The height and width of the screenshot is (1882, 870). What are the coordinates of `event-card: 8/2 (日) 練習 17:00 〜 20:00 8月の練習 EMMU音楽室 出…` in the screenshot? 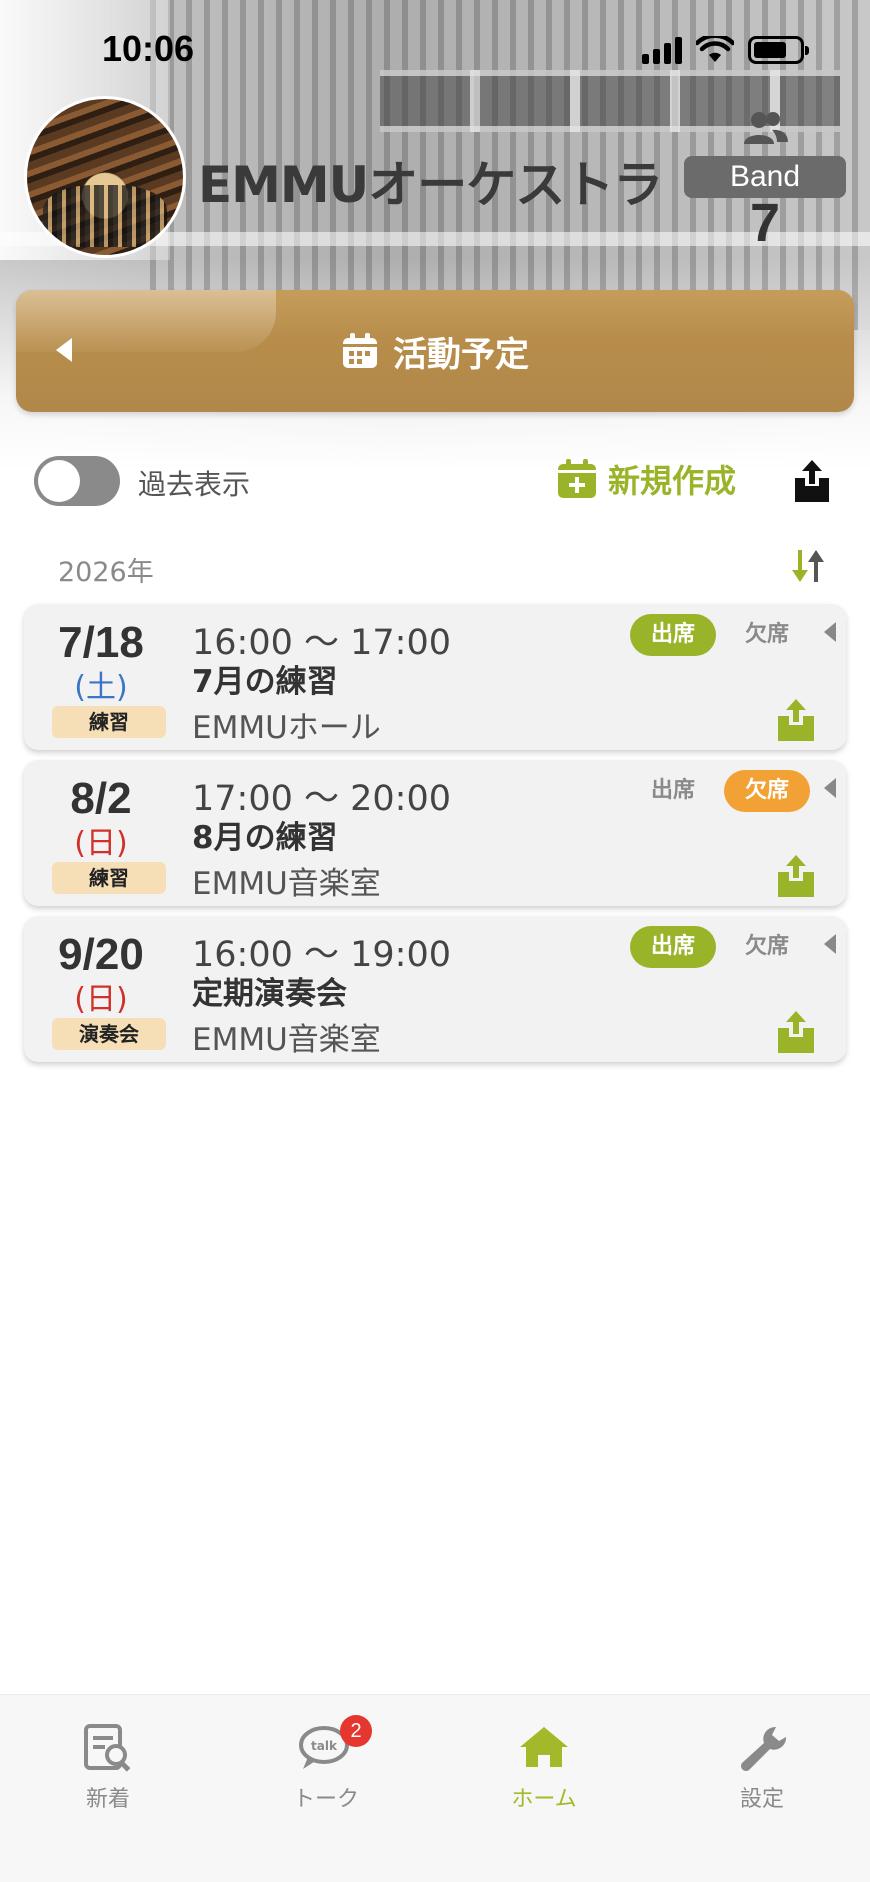 It's located at (435, 833).